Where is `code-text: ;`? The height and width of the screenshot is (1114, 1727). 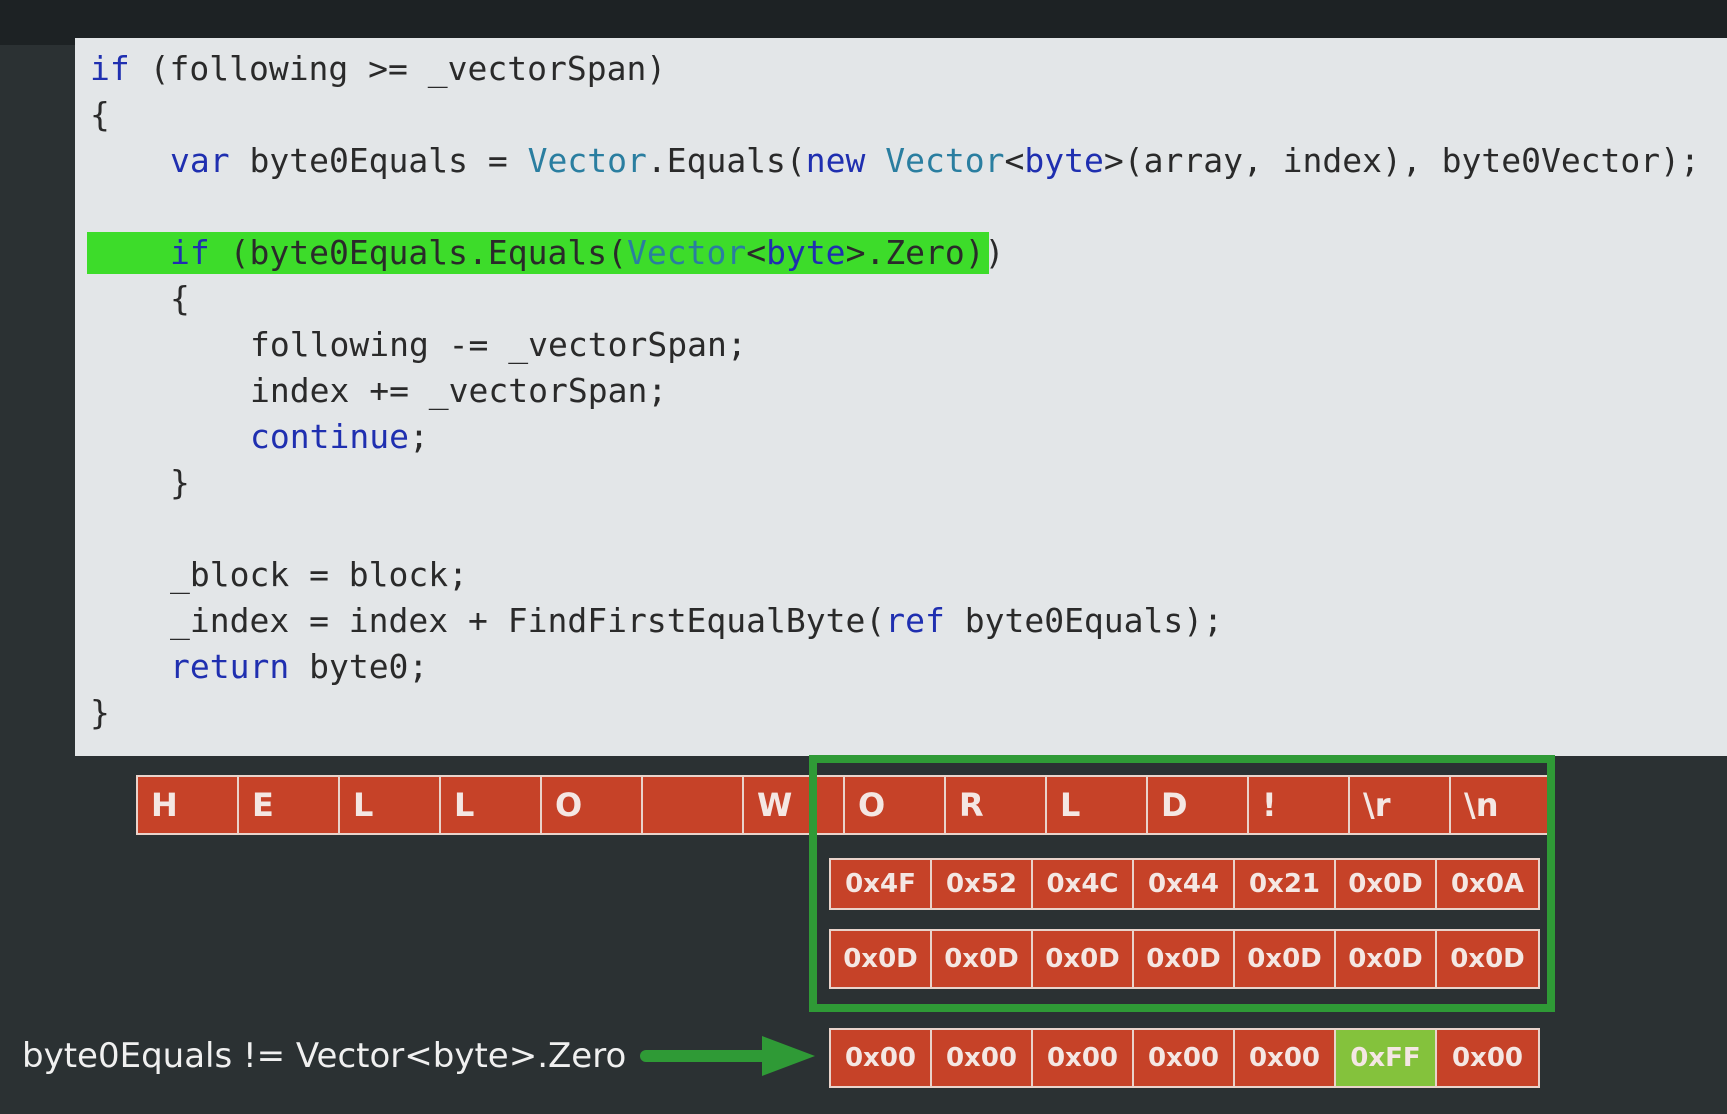
code-text: ; is located at coordinates (418, 436).